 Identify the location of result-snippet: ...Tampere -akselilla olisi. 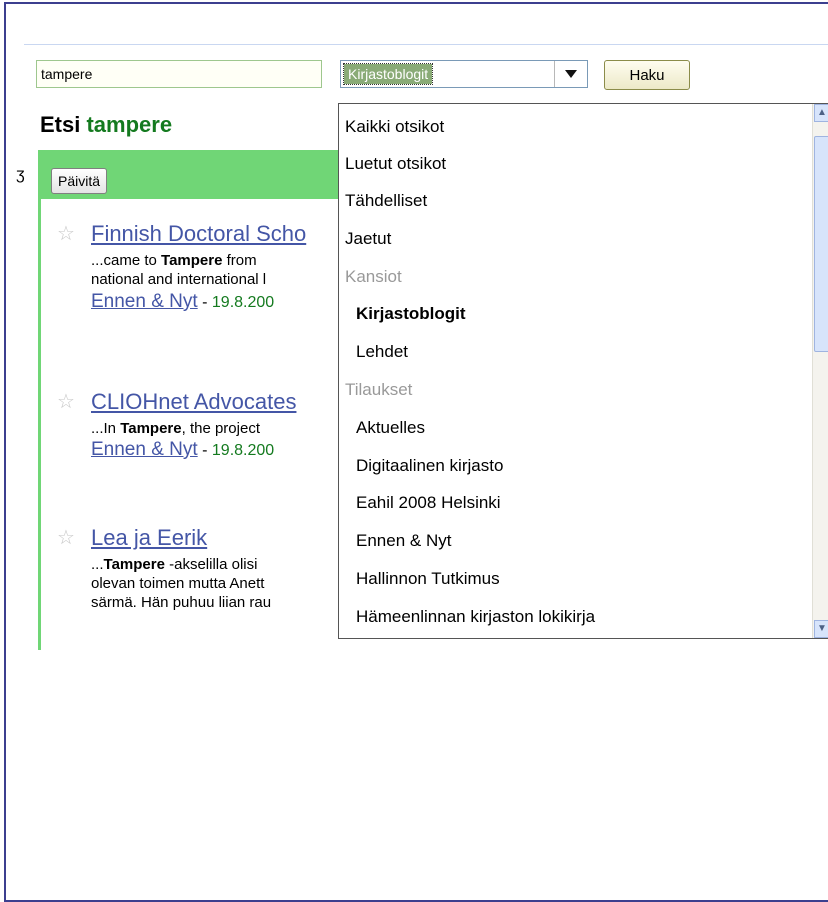
(174, 564).